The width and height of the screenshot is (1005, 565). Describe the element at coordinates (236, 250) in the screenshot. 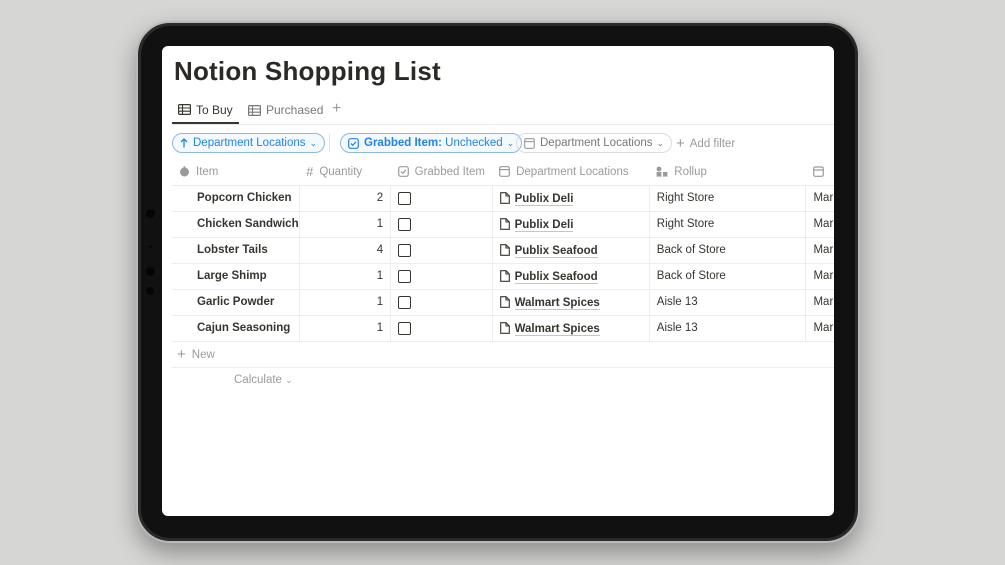

I see `item-cell: Lobster Tails` at that location.